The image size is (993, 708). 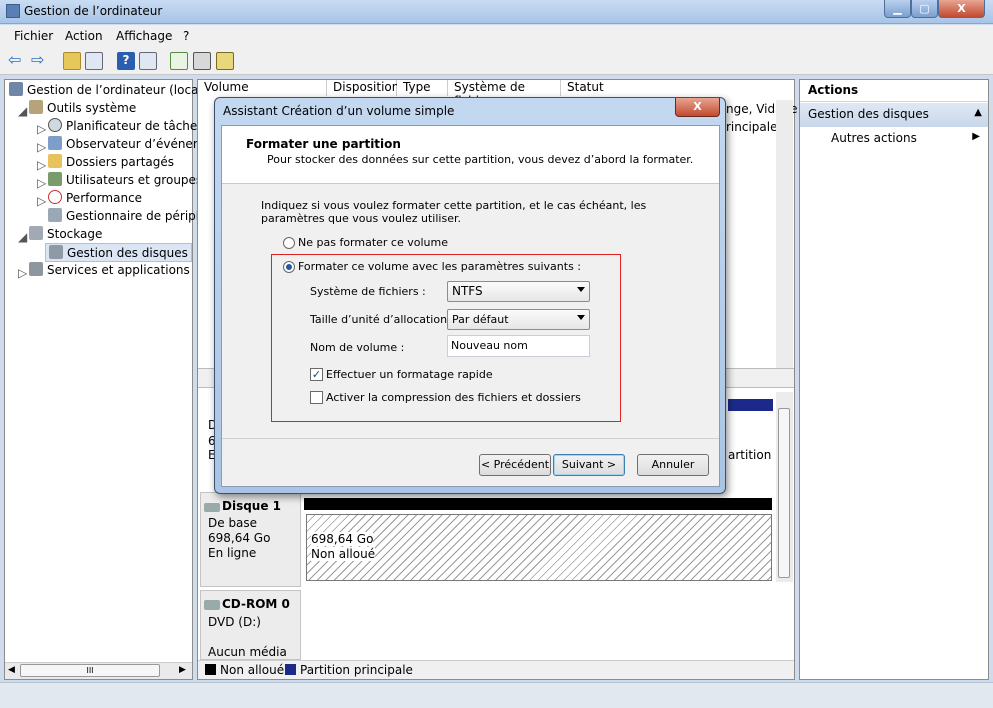 What do you see at coordinates (148, 61) in the screenshot?
I see `show-actions-icon` at bounding box center [148, 61].